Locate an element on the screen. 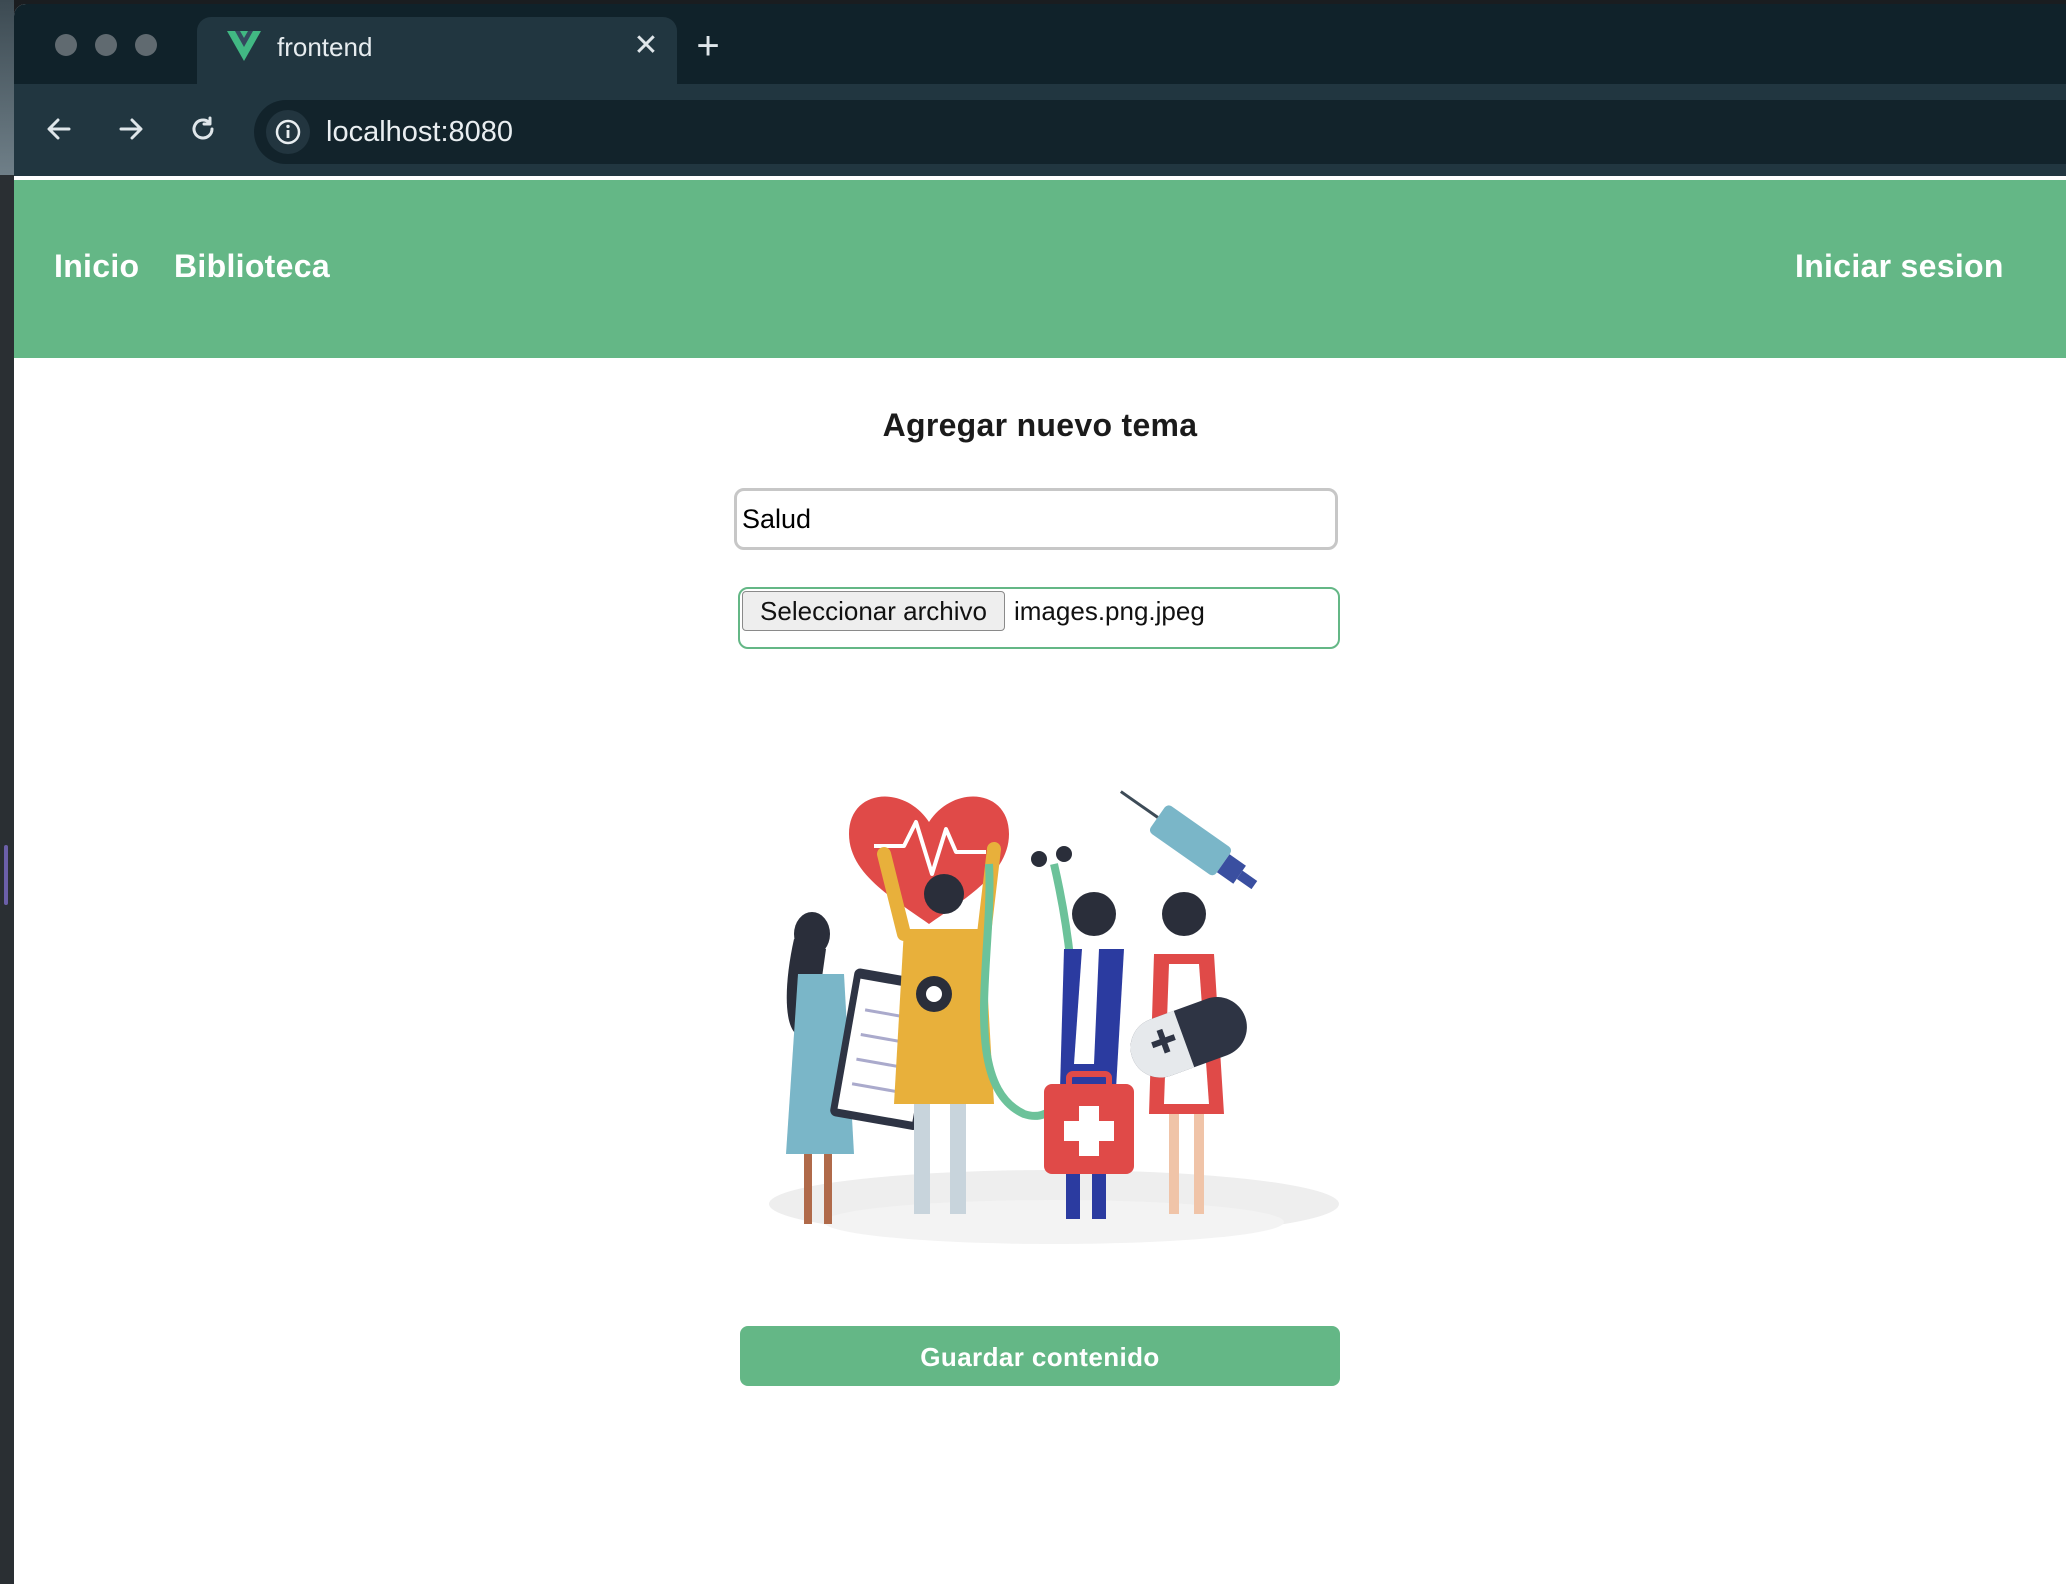  plus-icon: + is located at coordinates (708, 46).